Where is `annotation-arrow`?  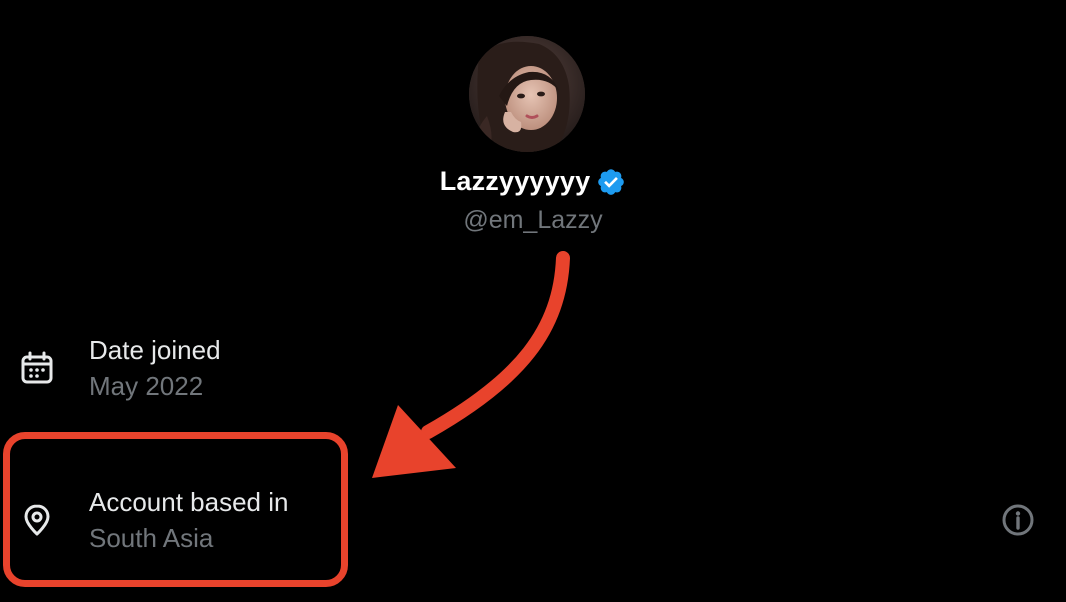
annotation-arrow is located at coordinates (471, 364).